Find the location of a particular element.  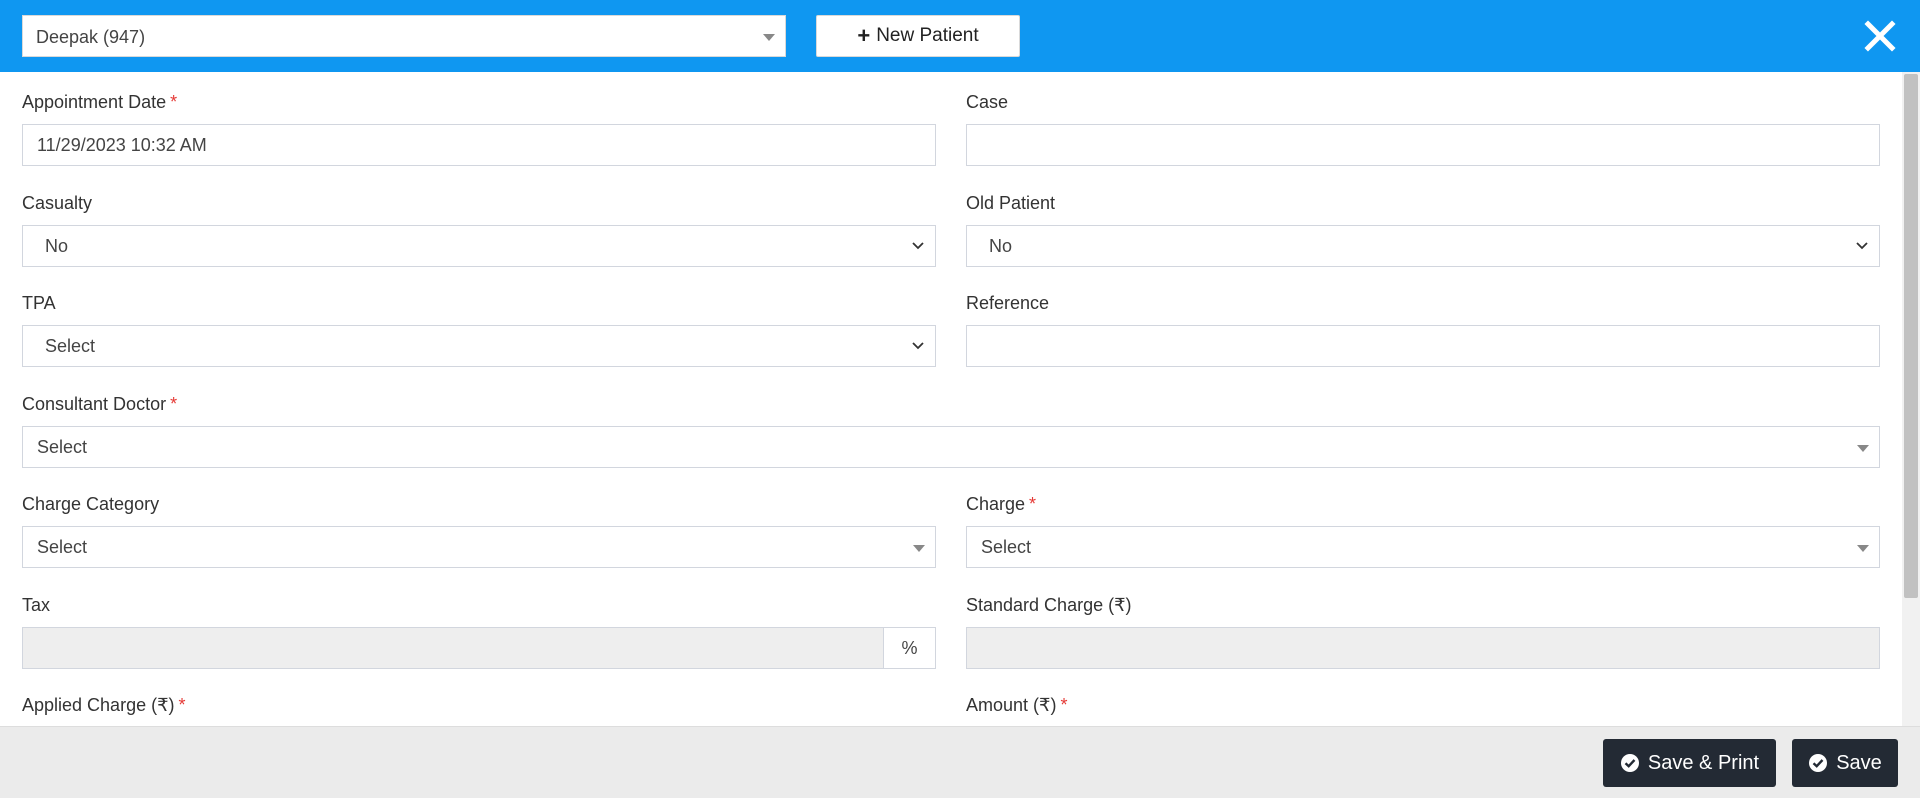

new-patient-label: New Patient is located at coordinates (927, 35).